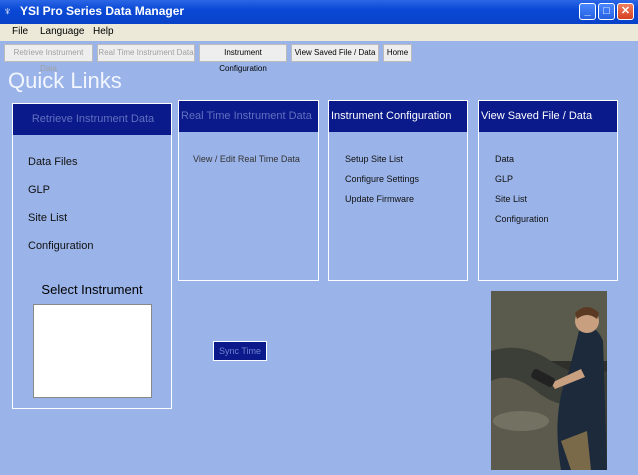  I want to click on panel-title: View Saved File / Data, so click(548, 116).